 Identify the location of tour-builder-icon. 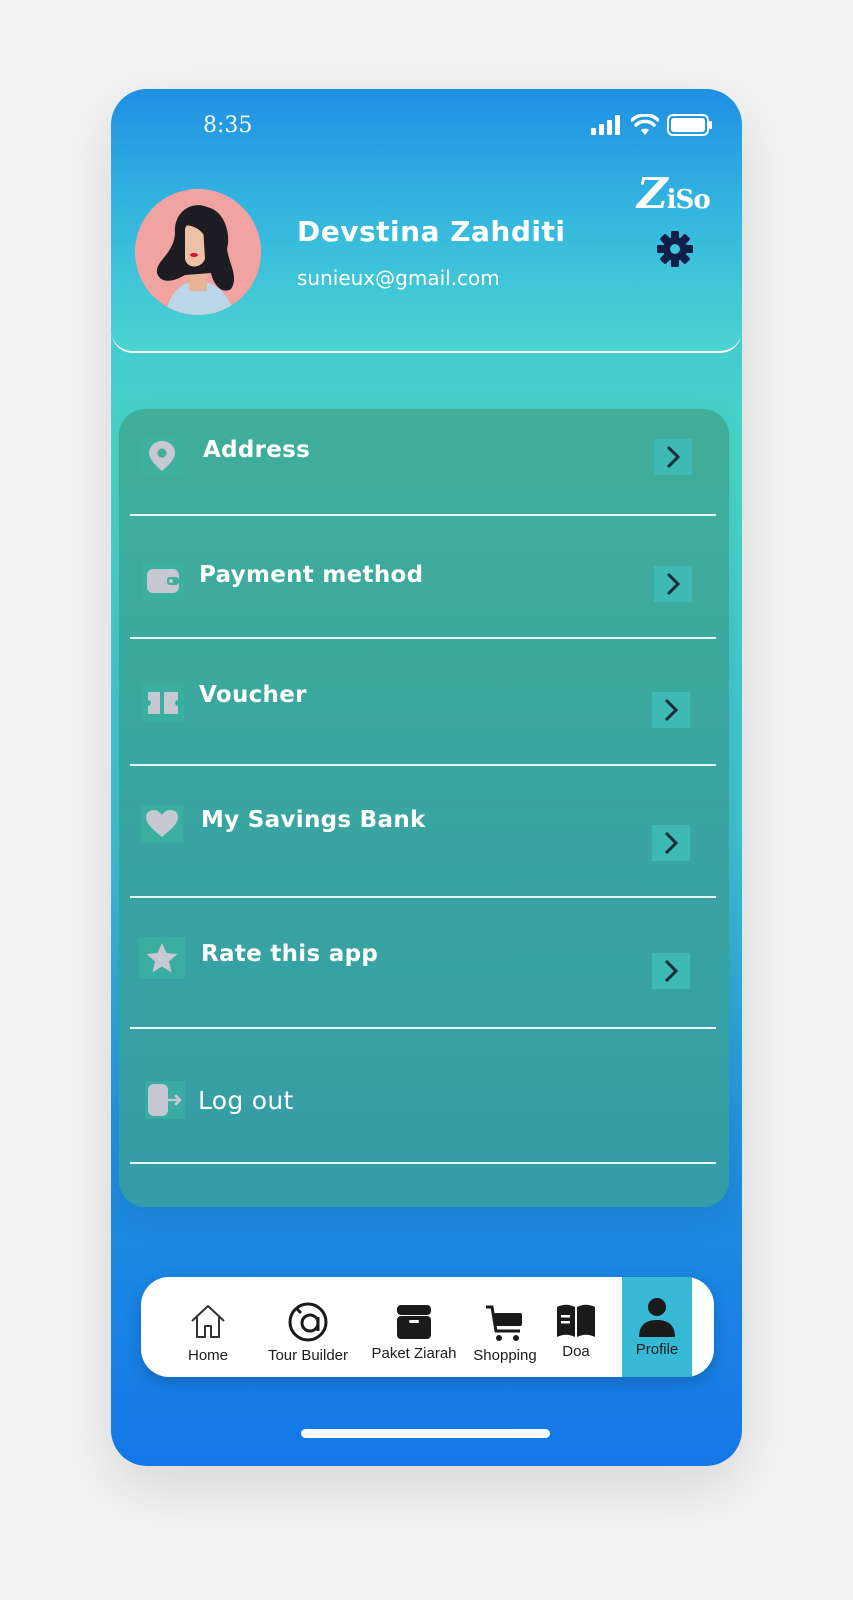
(308, 1322).